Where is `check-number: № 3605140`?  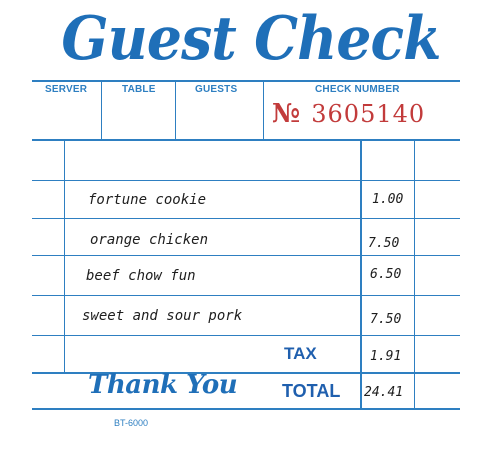 check-number: № 3605140 is located at coordinates (348, 114).